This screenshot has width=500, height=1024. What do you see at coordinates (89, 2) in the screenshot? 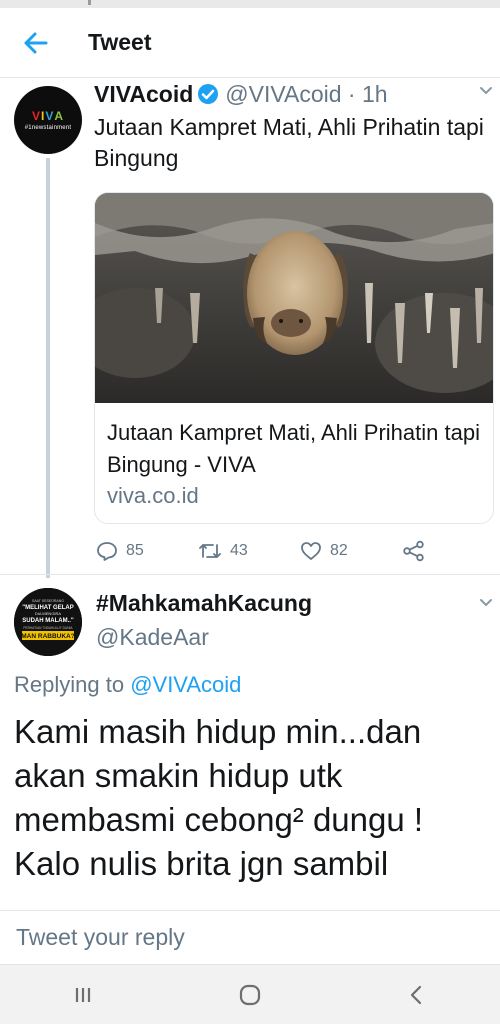
I see `status-indicator` at bounding box center [89, 2].